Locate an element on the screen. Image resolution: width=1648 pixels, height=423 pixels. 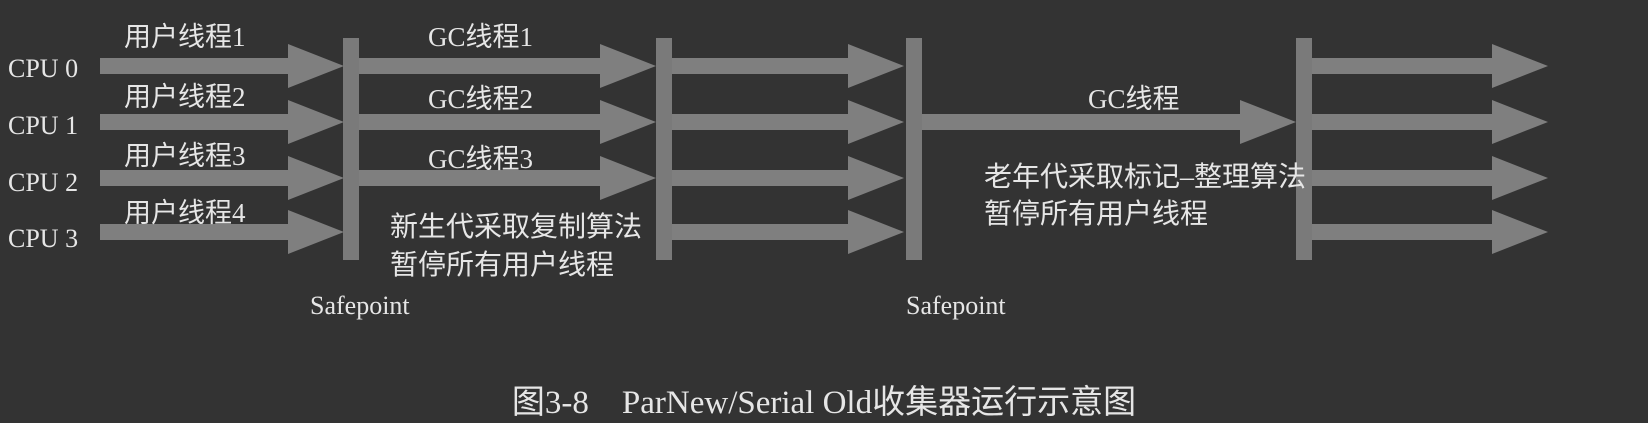
young-gc-thread-label-1: GC线程1 is located at coordinates (481, 37).